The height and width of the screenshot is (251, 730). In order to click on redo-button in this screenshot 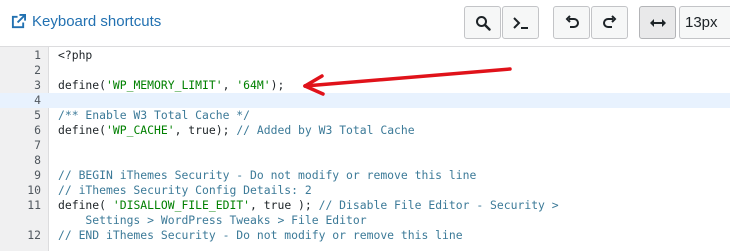, I will do `click(609, 22)`.